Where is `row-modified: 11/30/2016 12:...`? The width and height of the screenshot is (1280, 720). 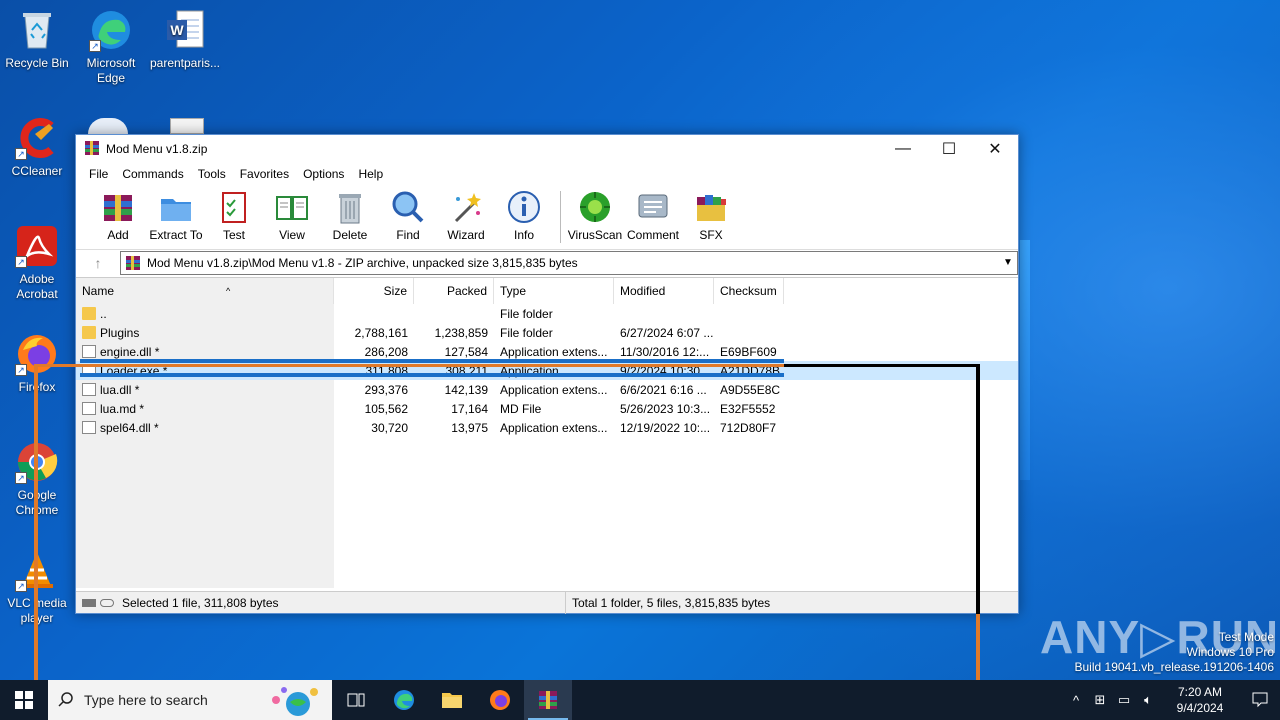
row-modified: 11/30/2016 12:... is located at coordinates (665, 351).